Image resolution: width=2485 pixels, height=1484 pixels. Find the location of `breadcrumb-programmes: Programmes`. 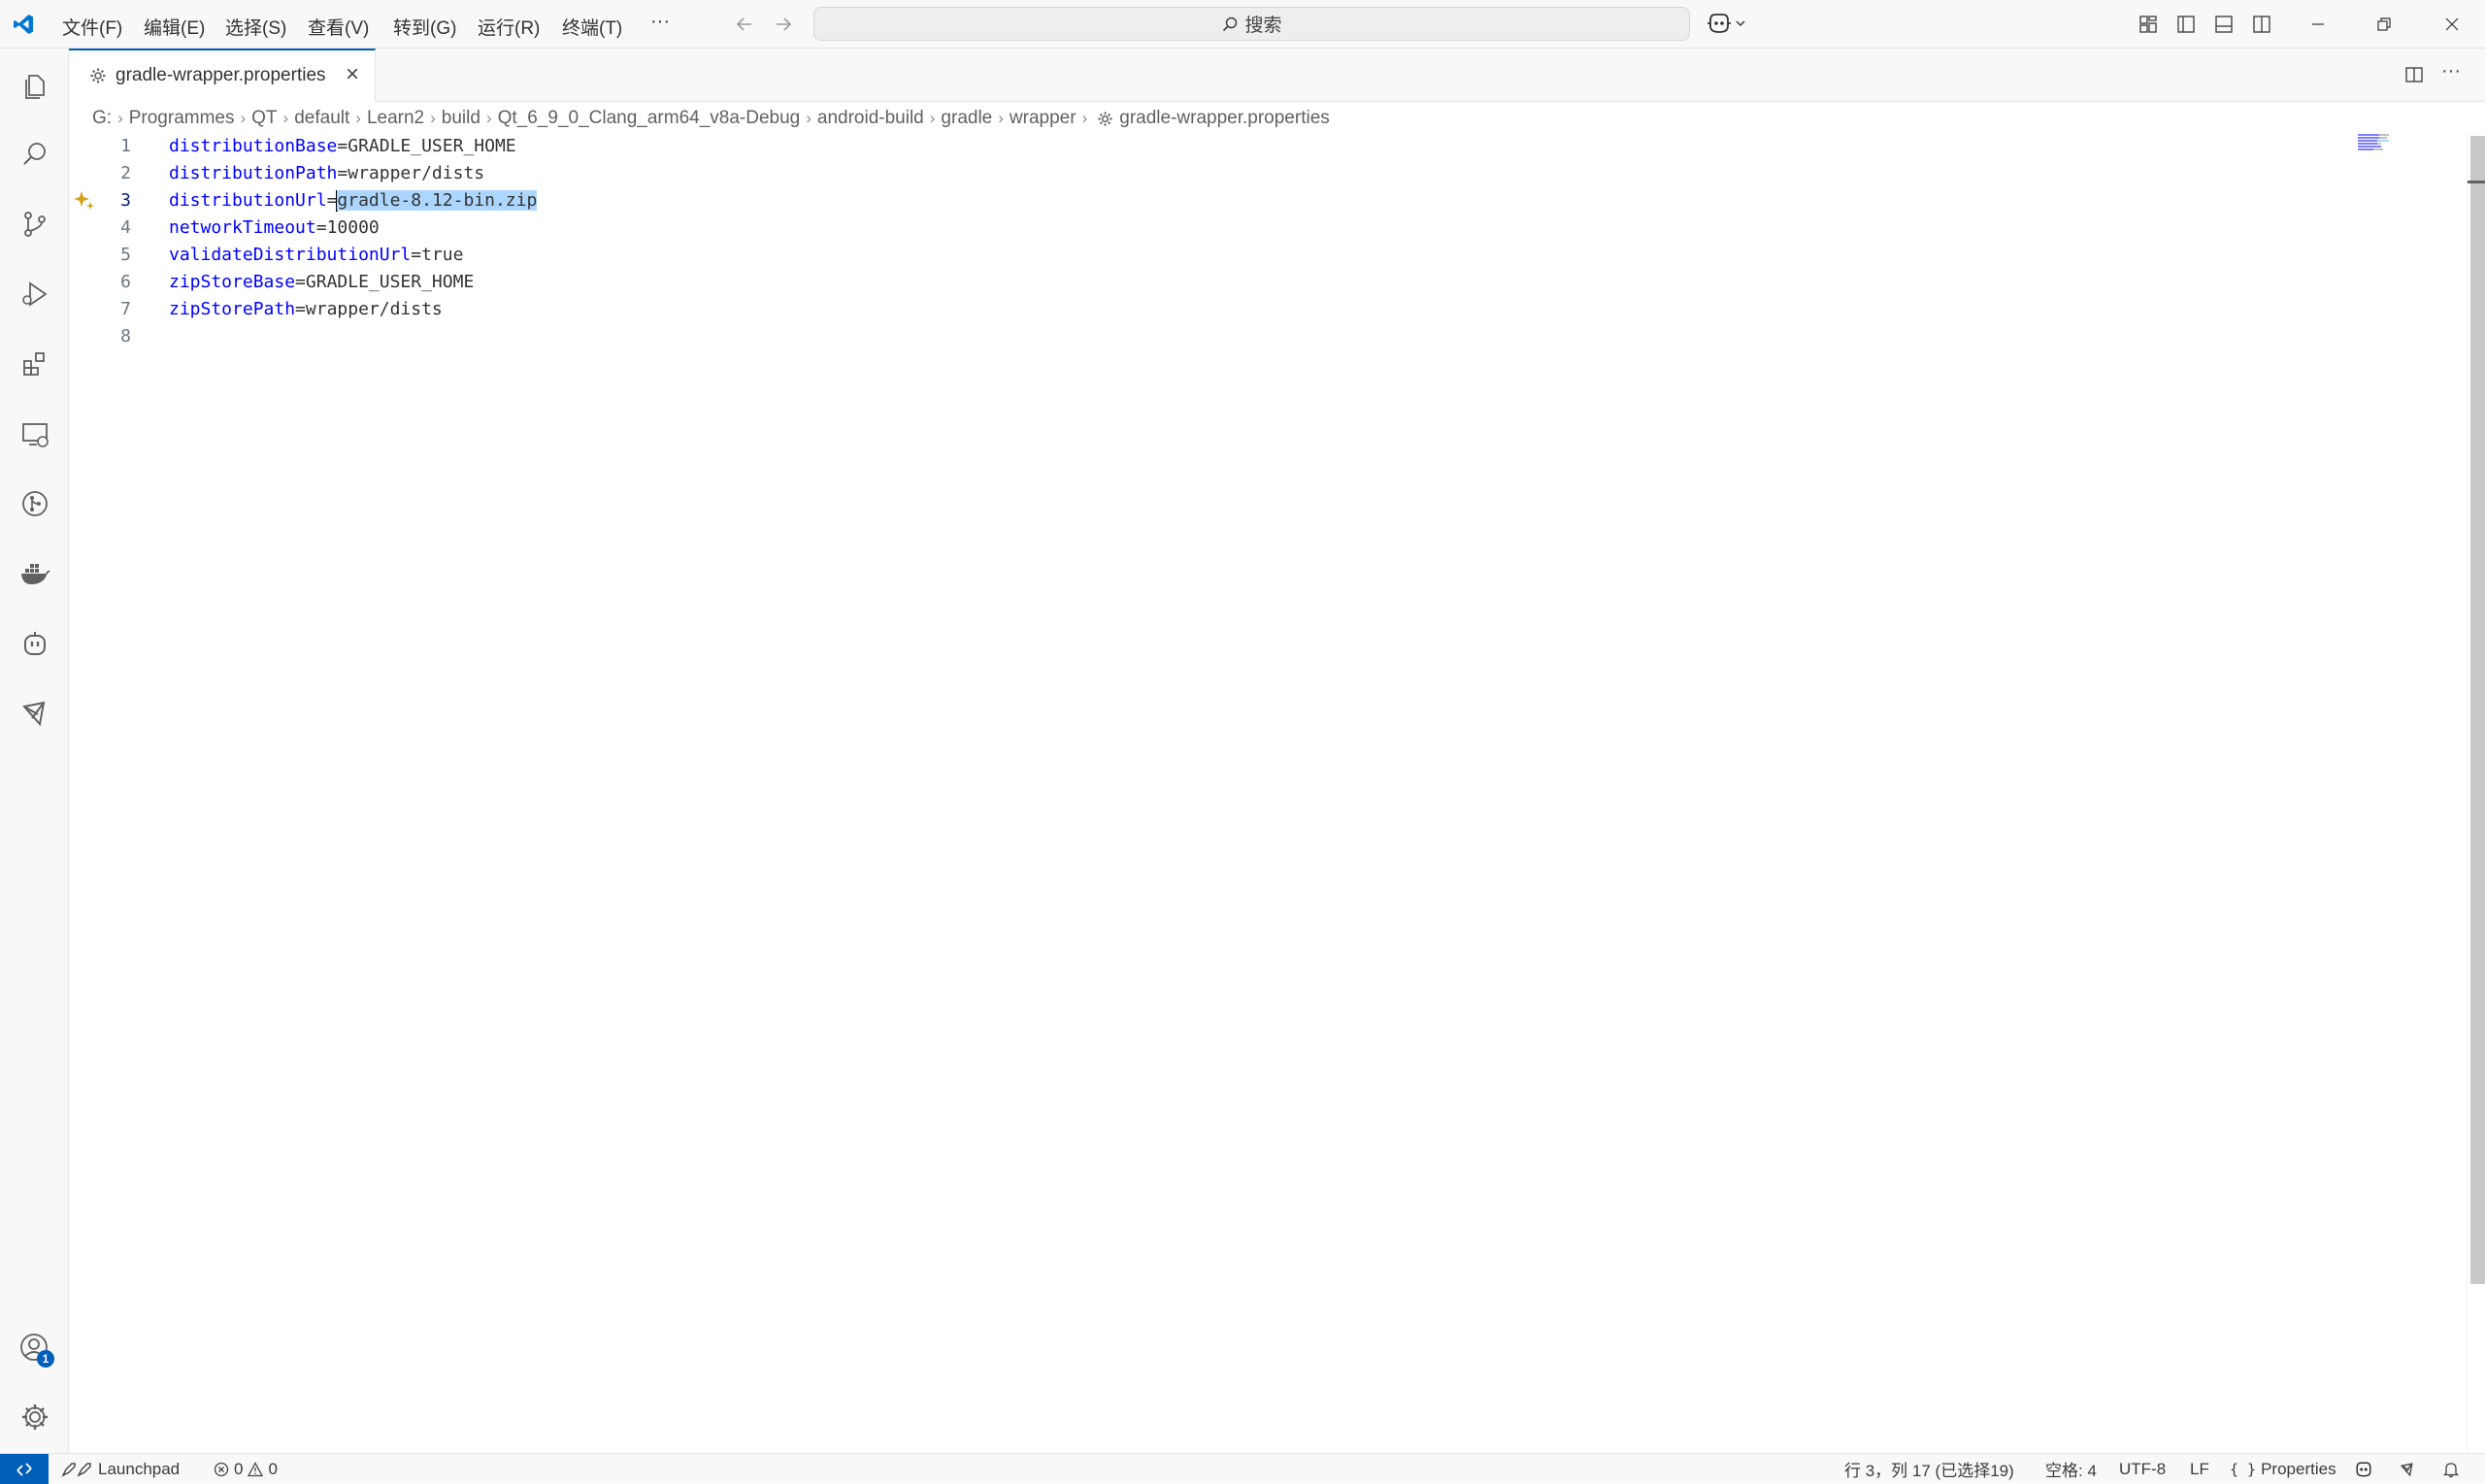

breadcrumb-programmes: Programmes is located at coordinates (182, 118).